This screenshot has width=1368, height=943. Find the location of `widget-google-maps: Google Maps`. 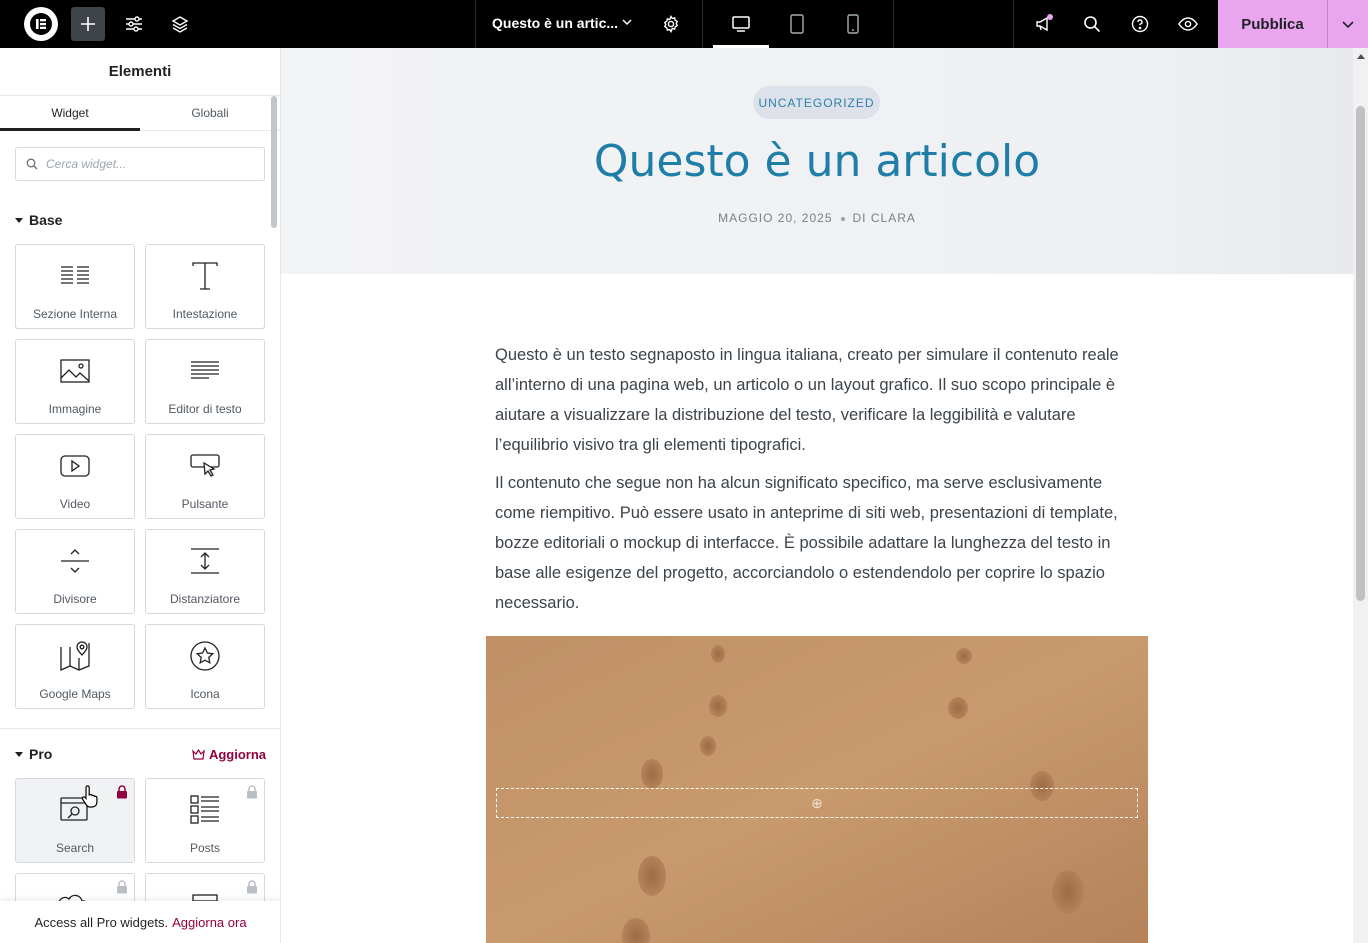

widget-google-maps: Google Maps is located at coordinates (75, 666).